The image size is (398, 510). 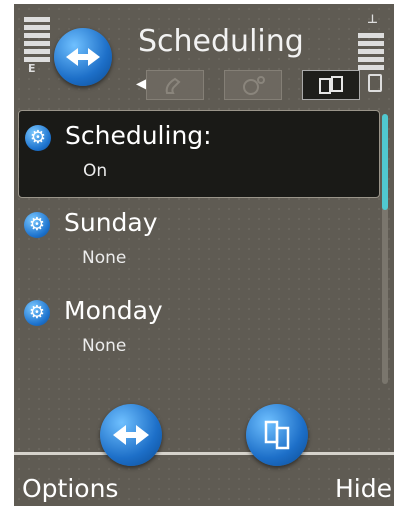 I want to click on phone-icon, so click(x=173, y=85).